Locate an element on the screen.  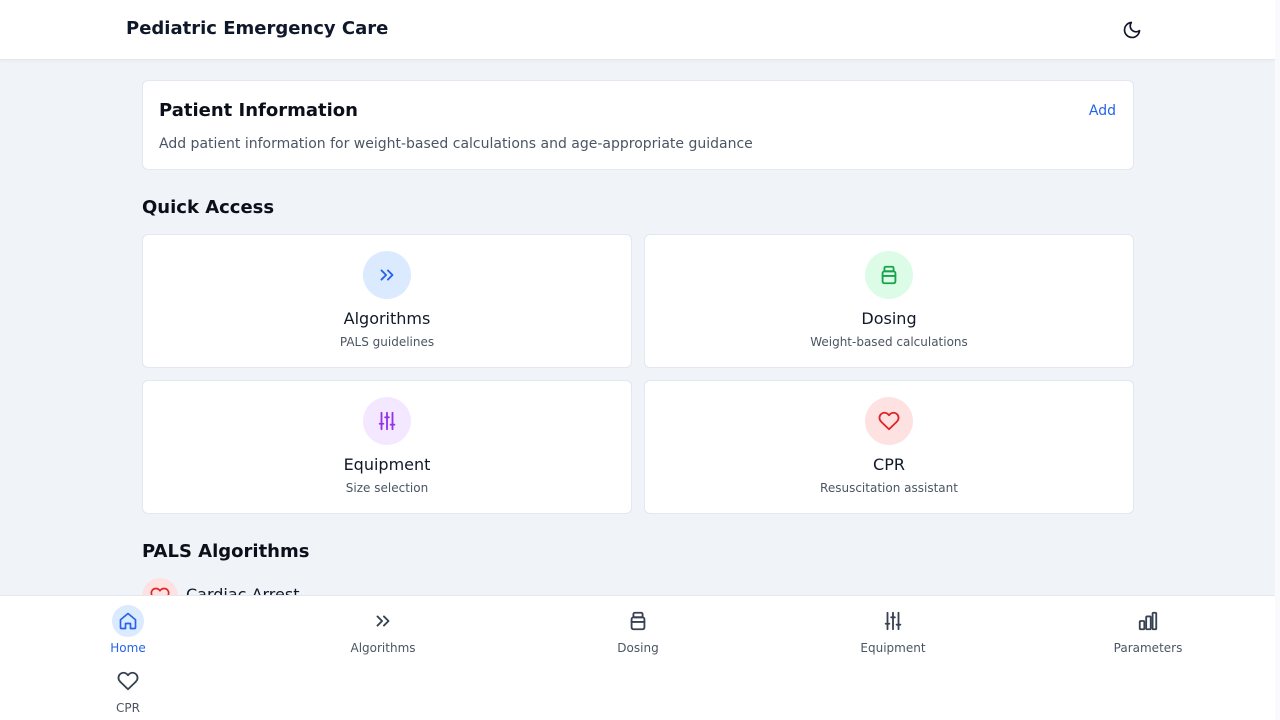
equipment-icon-circle is located at coordinates (387, 421).